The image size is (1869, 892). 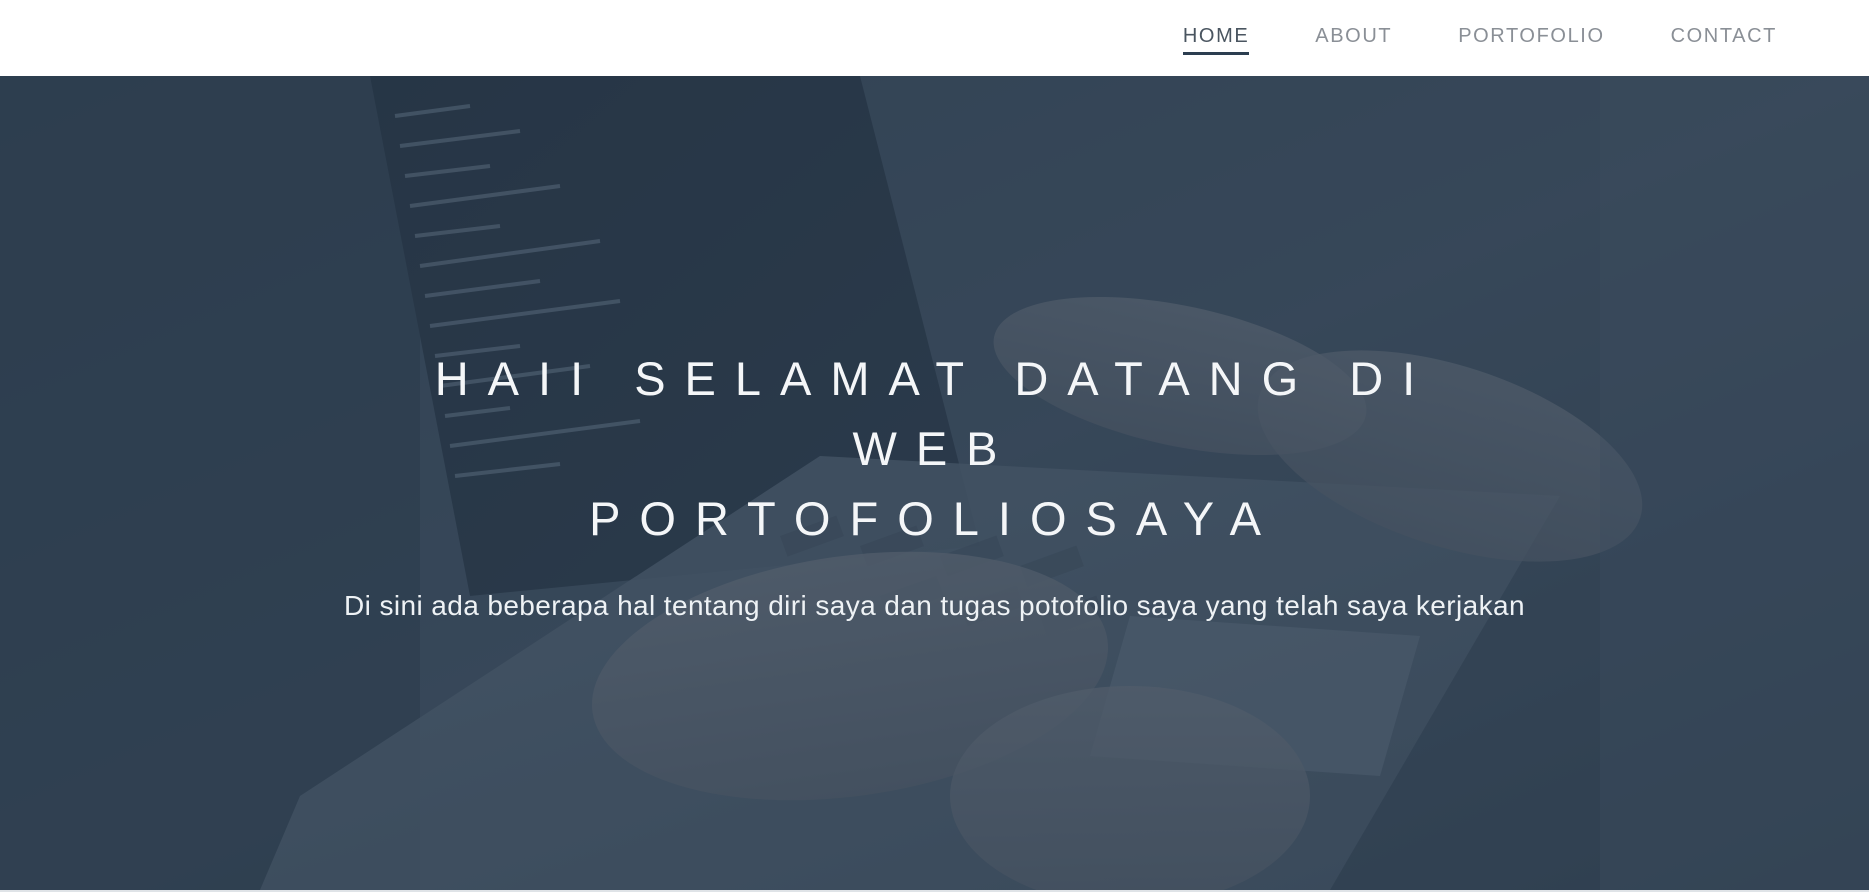 What do you see at coordinates (934, 38) in the screenshot?
I see `navbar: HOME ABOUT PORTOFOLIO CONTACT` at bounding box center [934, 38].